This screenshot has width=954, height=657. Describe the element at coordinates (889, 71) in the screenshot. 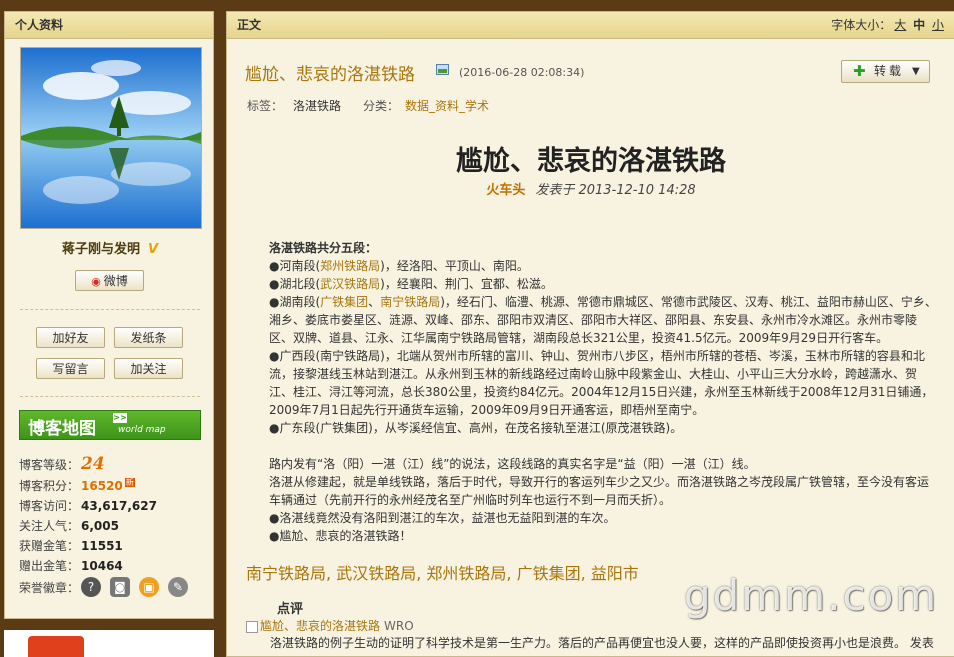

I see `repost-button-label: 转载` at that location.